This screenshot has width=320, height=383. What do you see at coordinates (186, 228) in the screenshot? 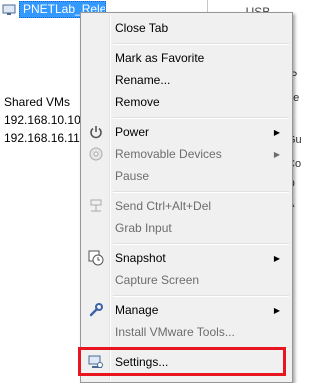
I see `menu-item-grab-input: Grab Input` at bounding box center [186, 228].